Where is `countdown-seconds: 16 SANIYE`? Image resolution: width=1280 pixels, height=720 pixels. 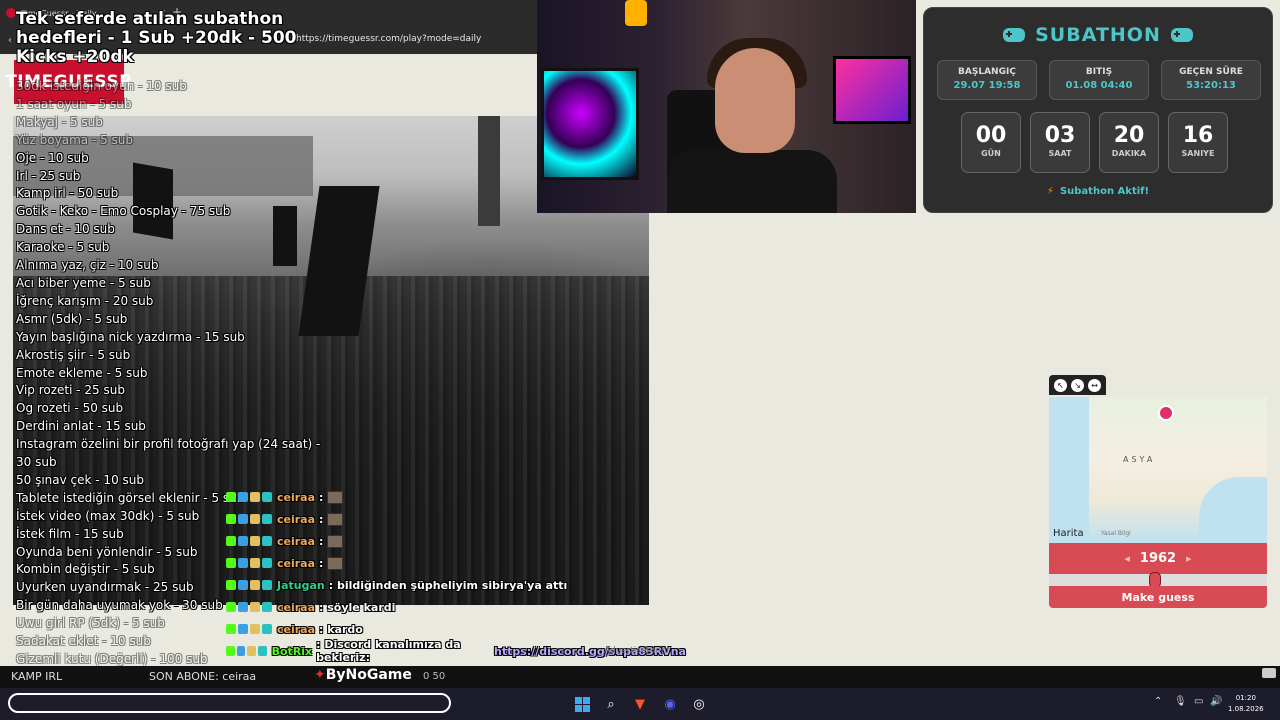
countdown-seconds: 16 SANIYE is located at coordinates (1198, 142).